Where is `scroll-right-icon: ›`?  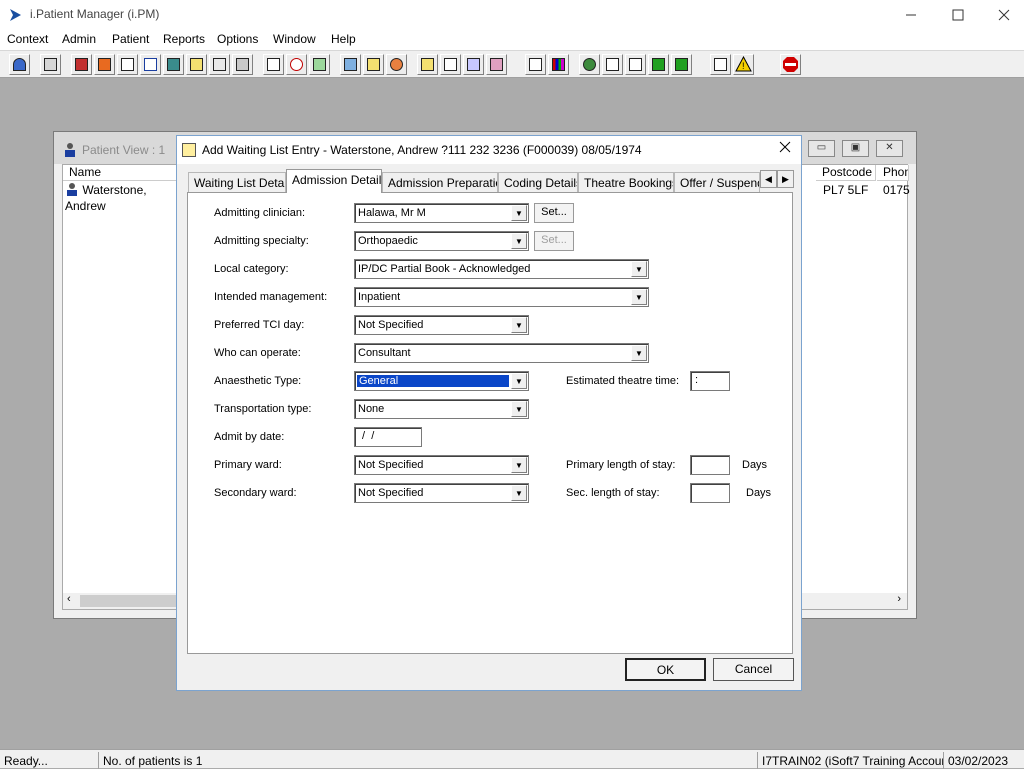 scroll-right-icon: › is located at coordinates (899, 599).